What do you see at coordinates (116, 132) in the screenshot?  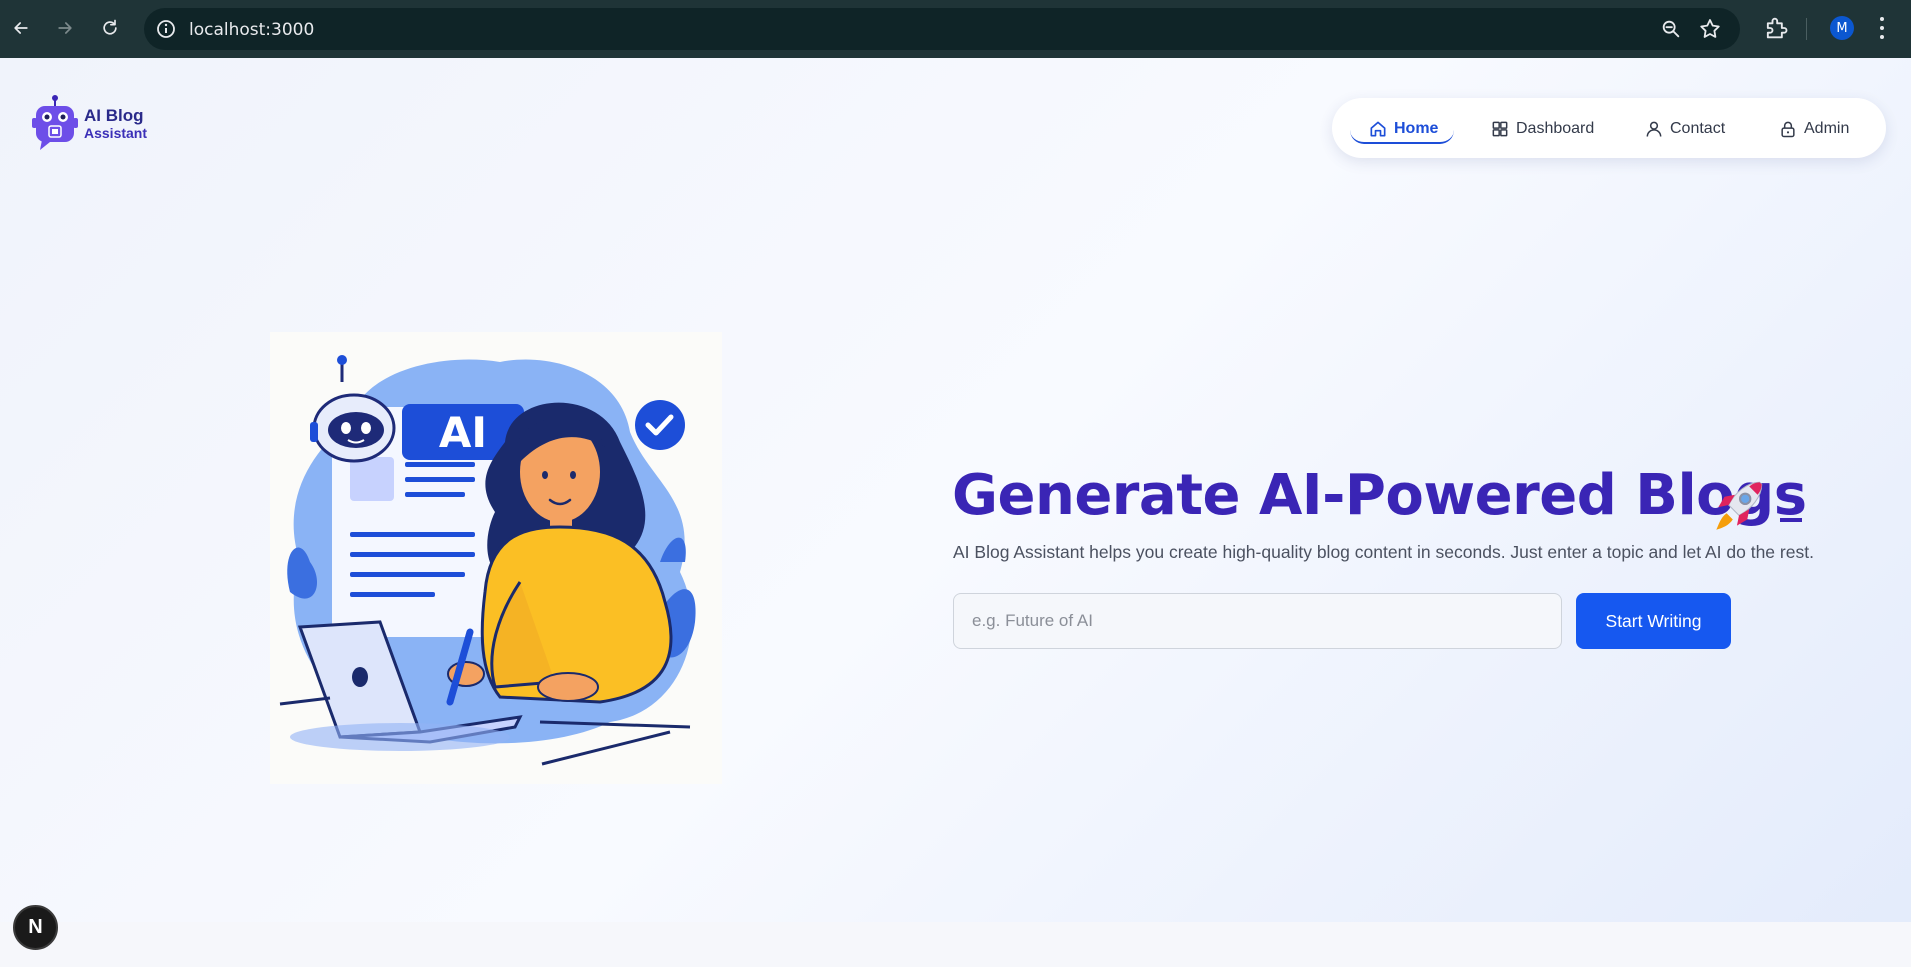 I see `brand-subname: Assistant` at bounding box center [116, 132].